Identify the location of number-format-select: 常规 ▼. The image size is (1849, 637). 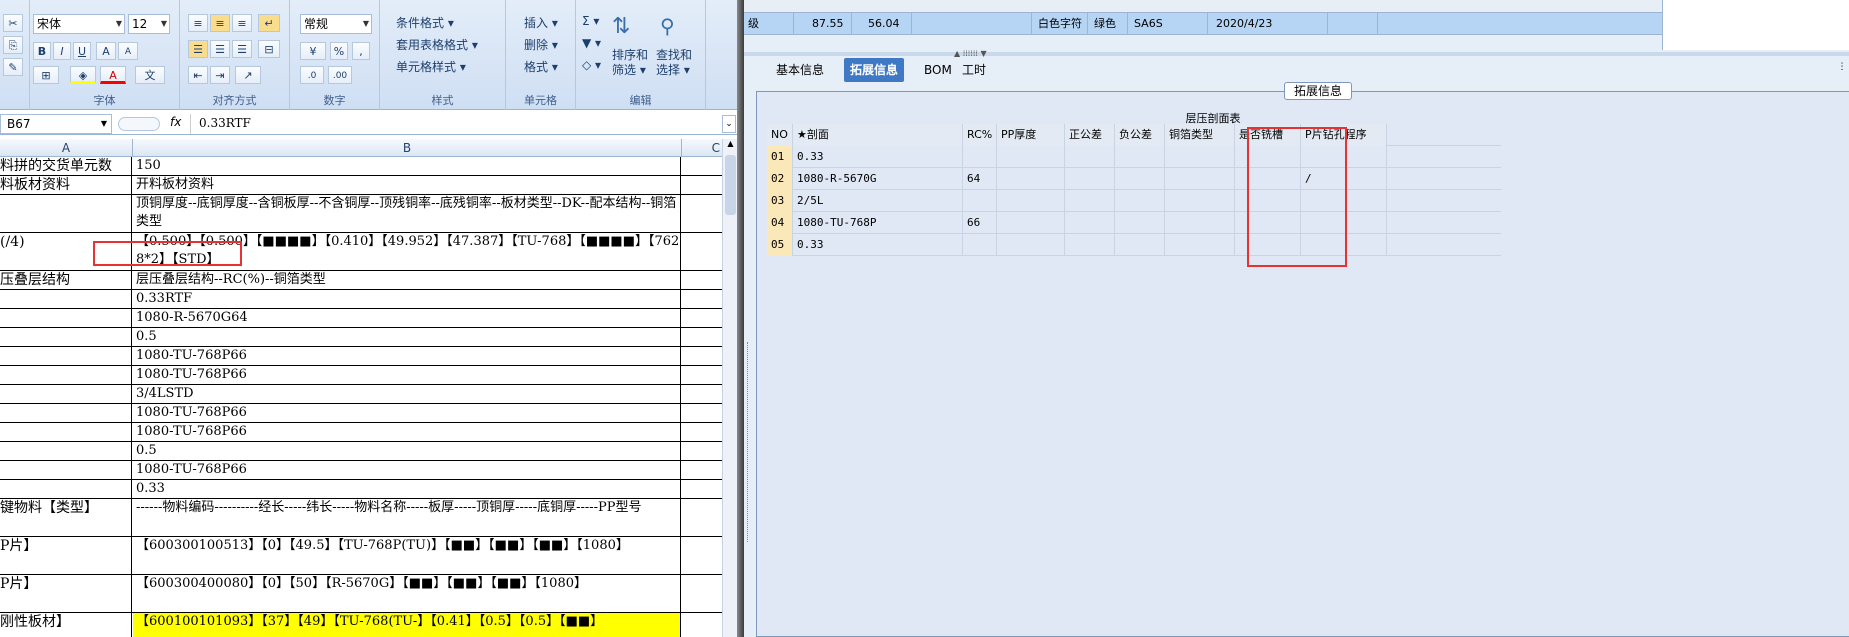
(336, 24).